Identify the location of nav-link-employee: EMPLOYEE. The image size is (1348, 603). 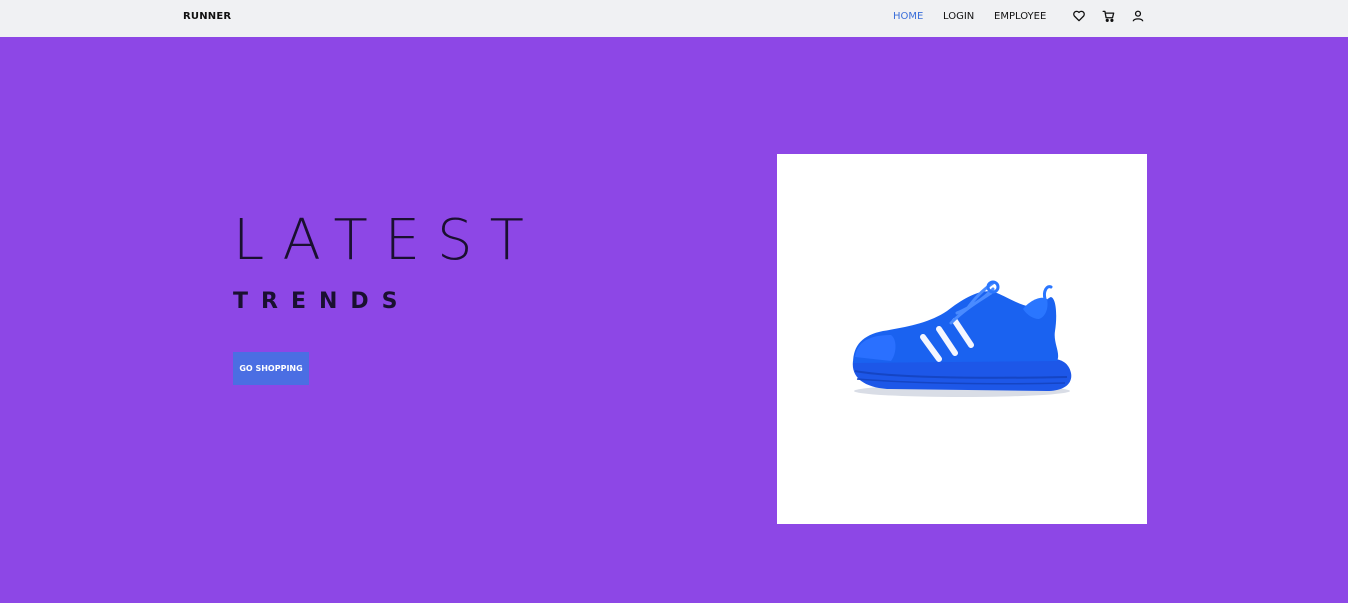
(1020, 16).